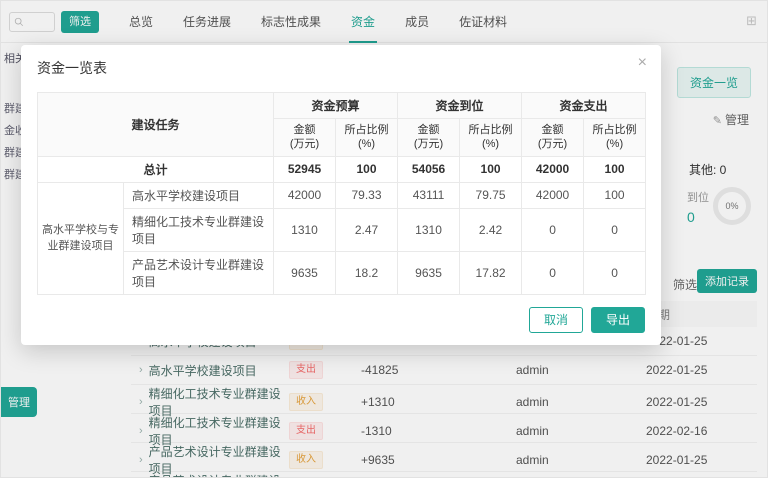  I want to click on col-construction-task: 建设任务, so click(155, 124).